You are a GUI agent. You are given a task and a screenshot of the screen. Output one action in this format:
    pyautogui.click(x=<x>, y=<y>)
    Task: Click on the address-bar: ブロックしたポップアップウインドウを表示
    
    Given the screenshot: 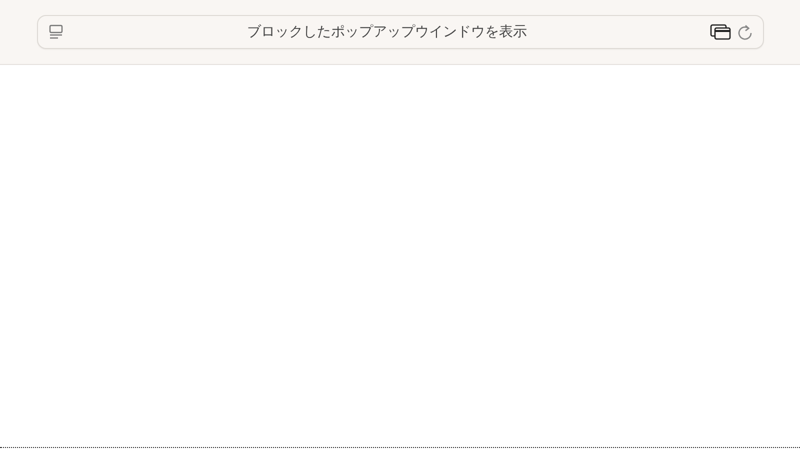 What is the action you would take?
    pyautogui.click(x=400, y=32)
    